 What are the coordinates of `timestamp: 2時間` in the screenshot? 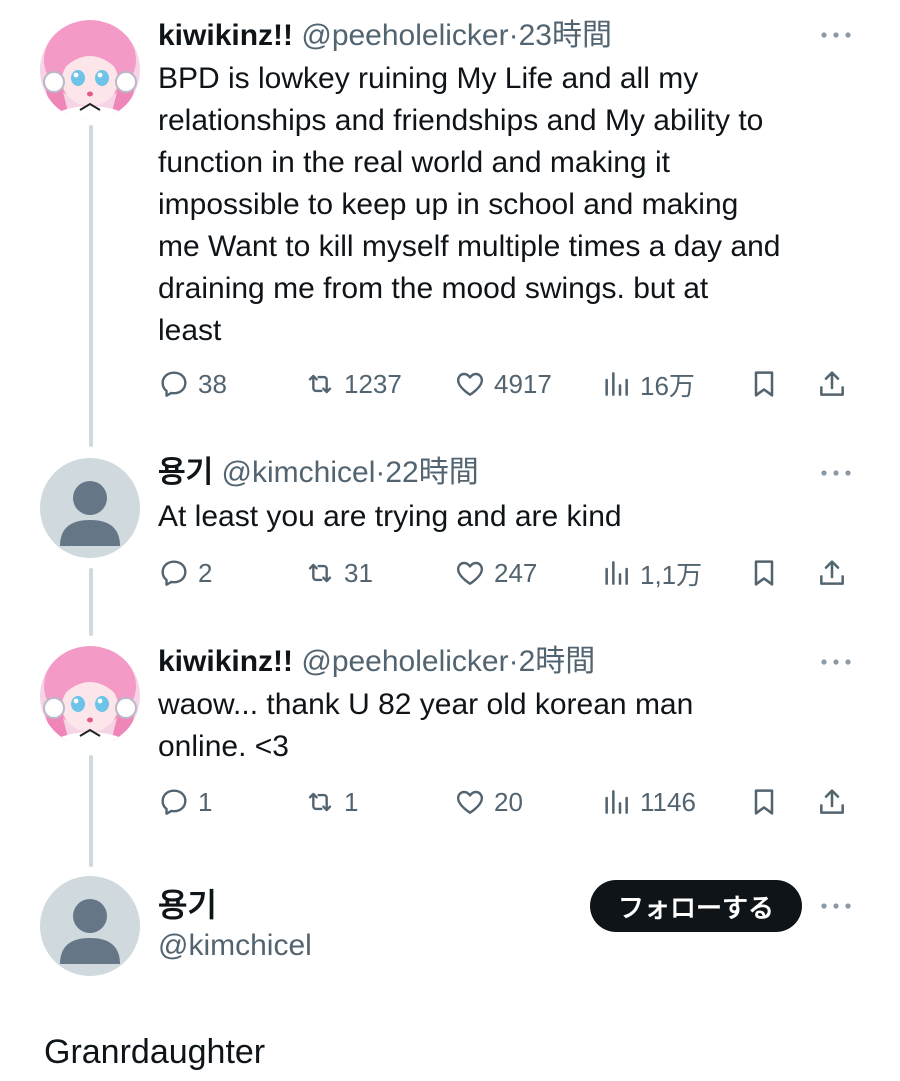 It's located at (557, 661).